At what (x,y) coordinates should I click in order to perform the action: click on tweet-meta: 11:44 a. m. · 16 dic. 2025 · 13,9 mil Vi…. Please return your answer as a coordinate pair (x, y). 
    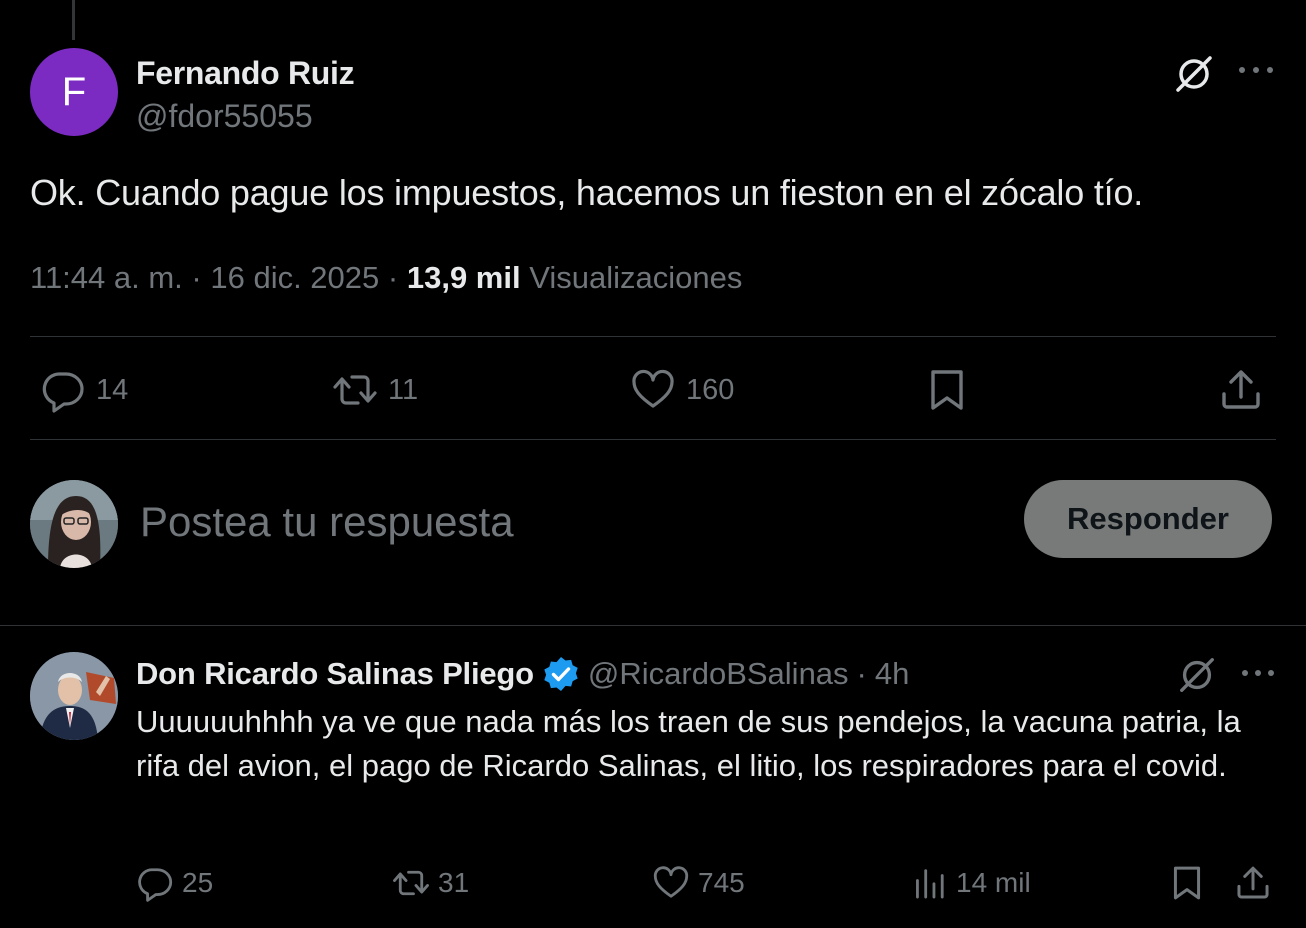
    Looking at the image, I should click on (386, 278).